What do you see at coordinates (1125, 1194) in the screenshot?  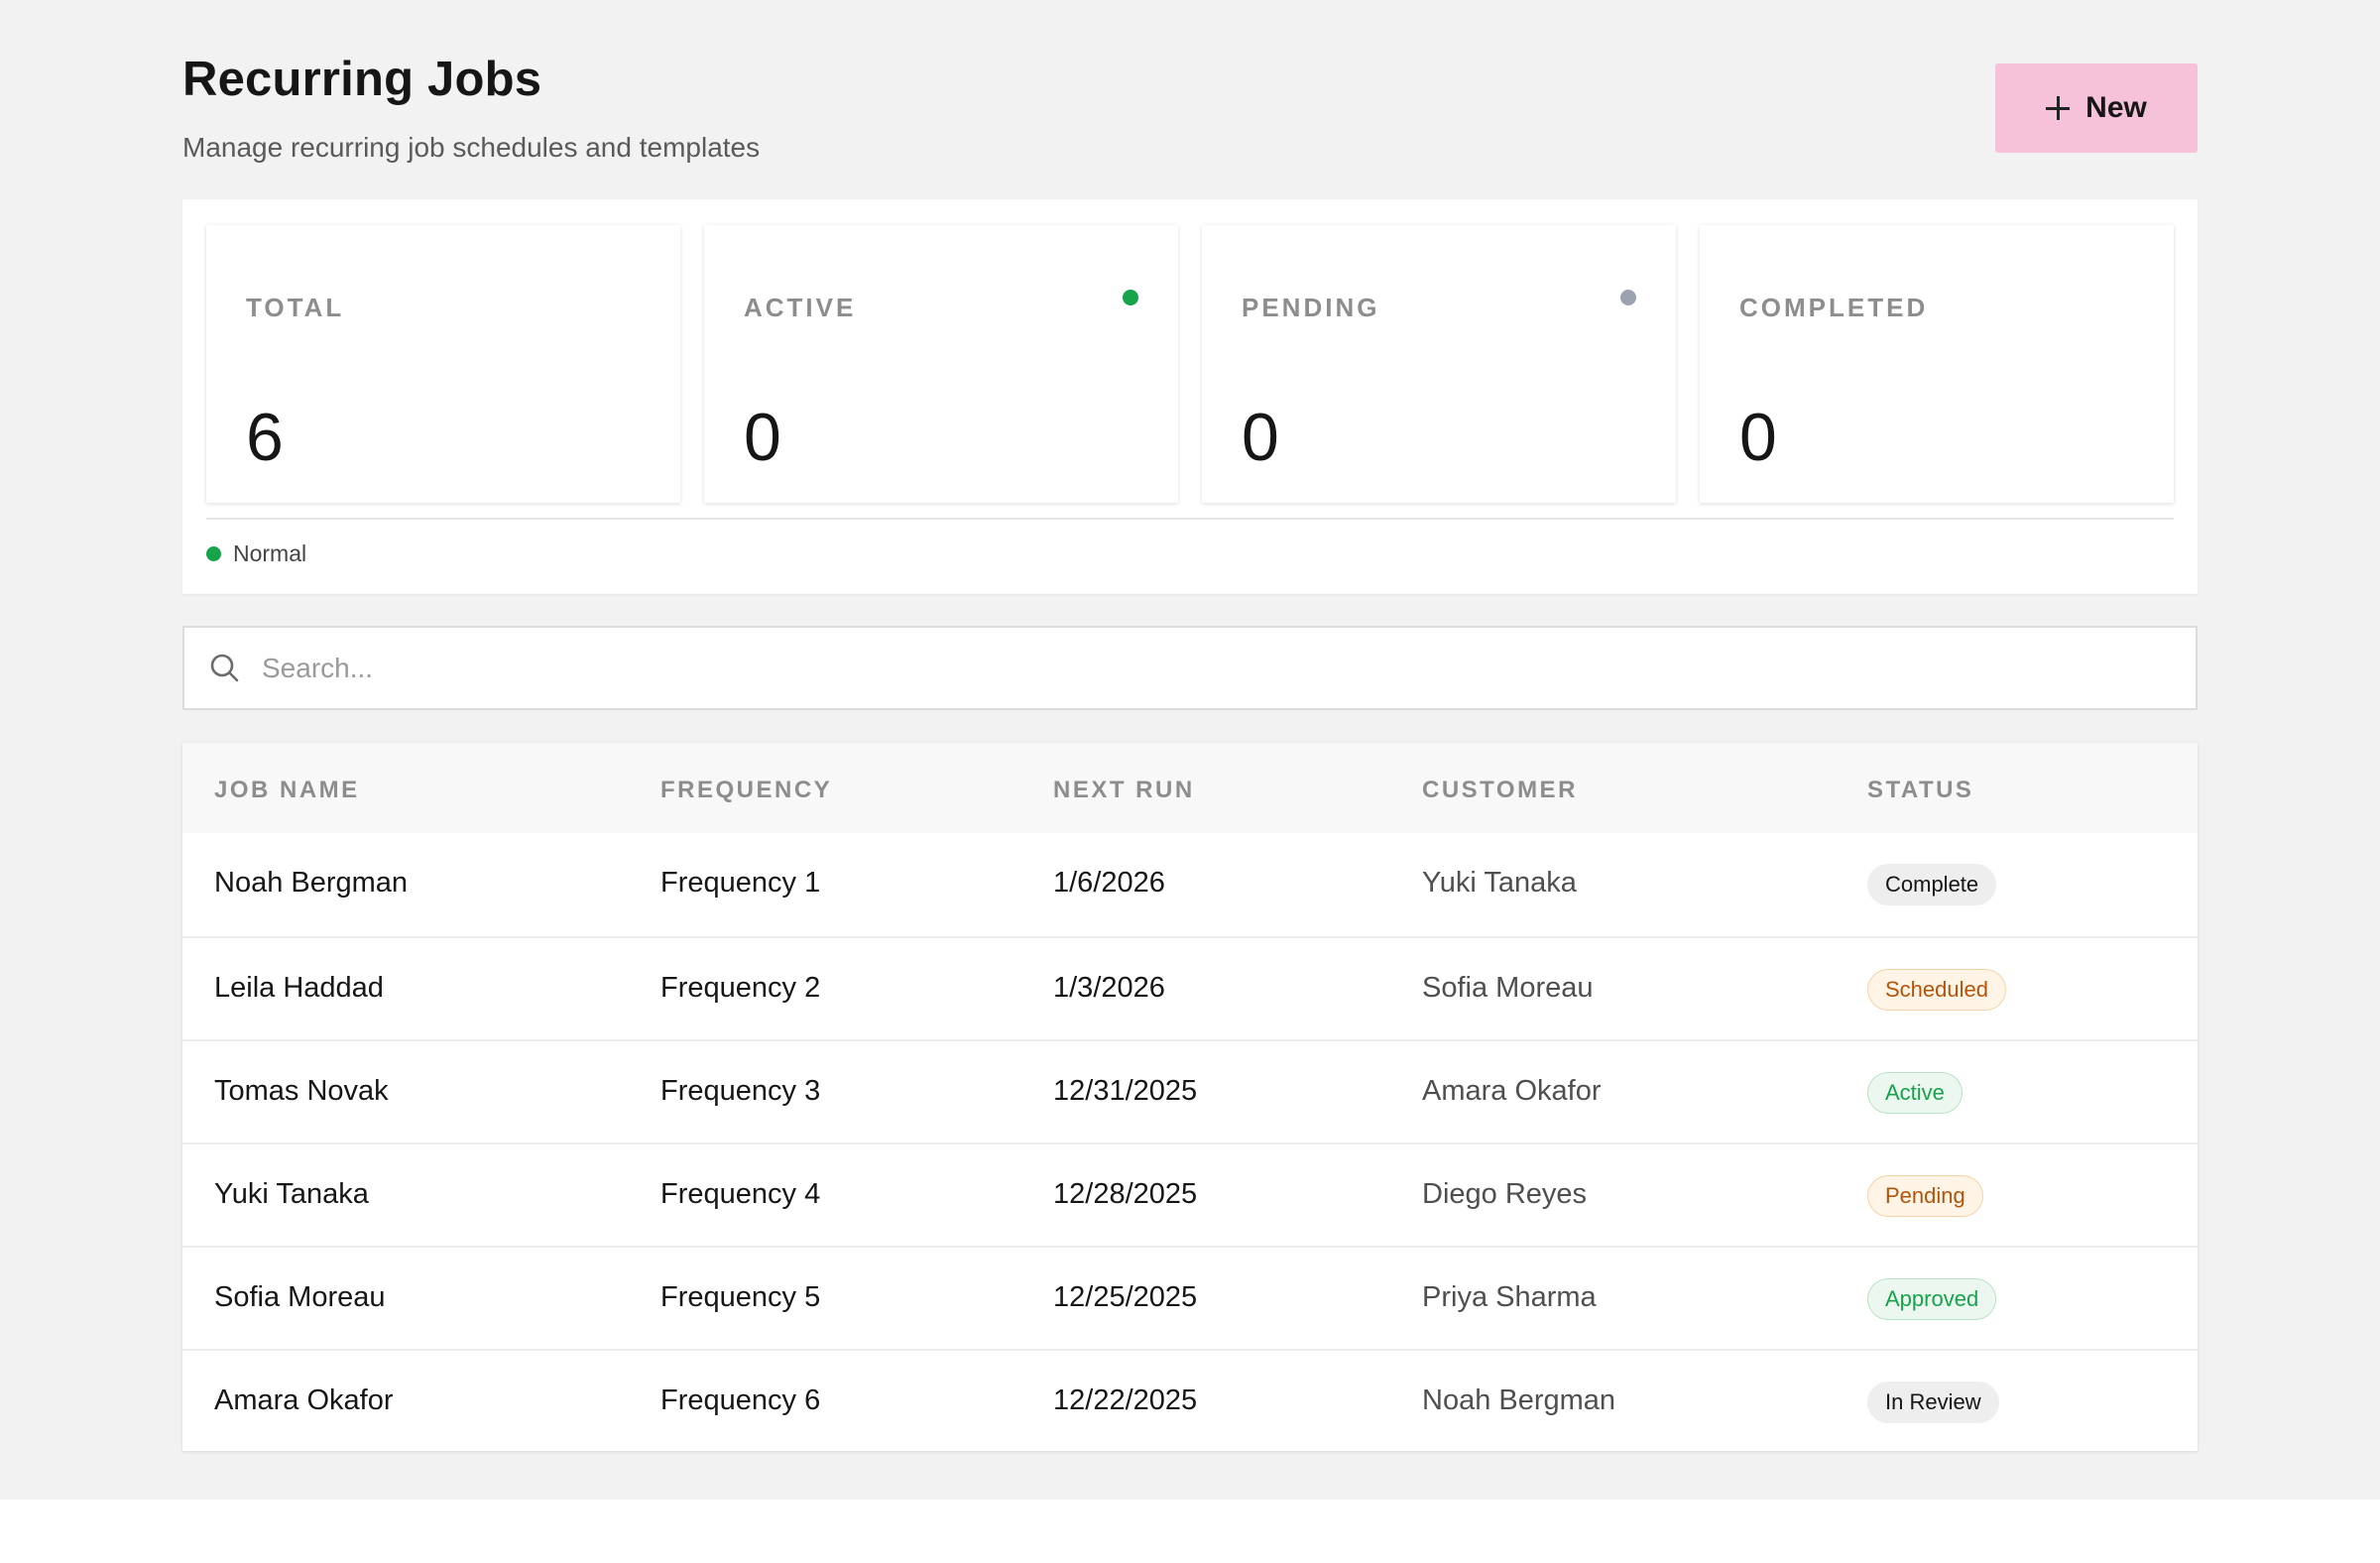 I see `next-run-cell: 12/28/2025` at bounding box center [1125, 1194].